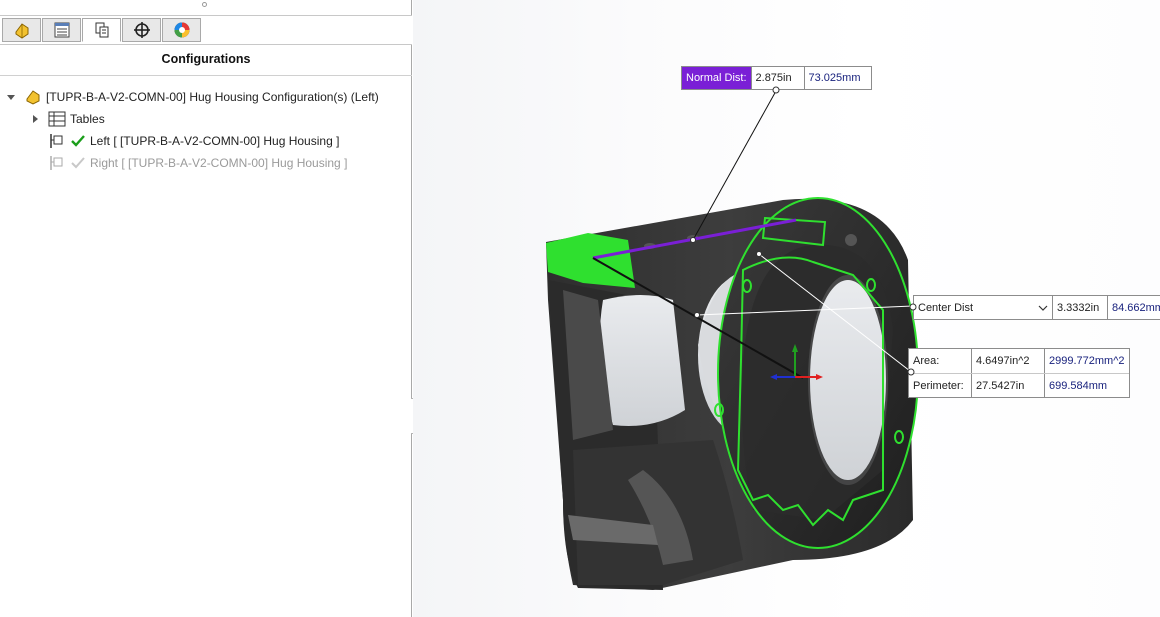 This screenshot has width=1160, height=617. I want to click on area-in: 4.6497in^2, so click(1008, 361).